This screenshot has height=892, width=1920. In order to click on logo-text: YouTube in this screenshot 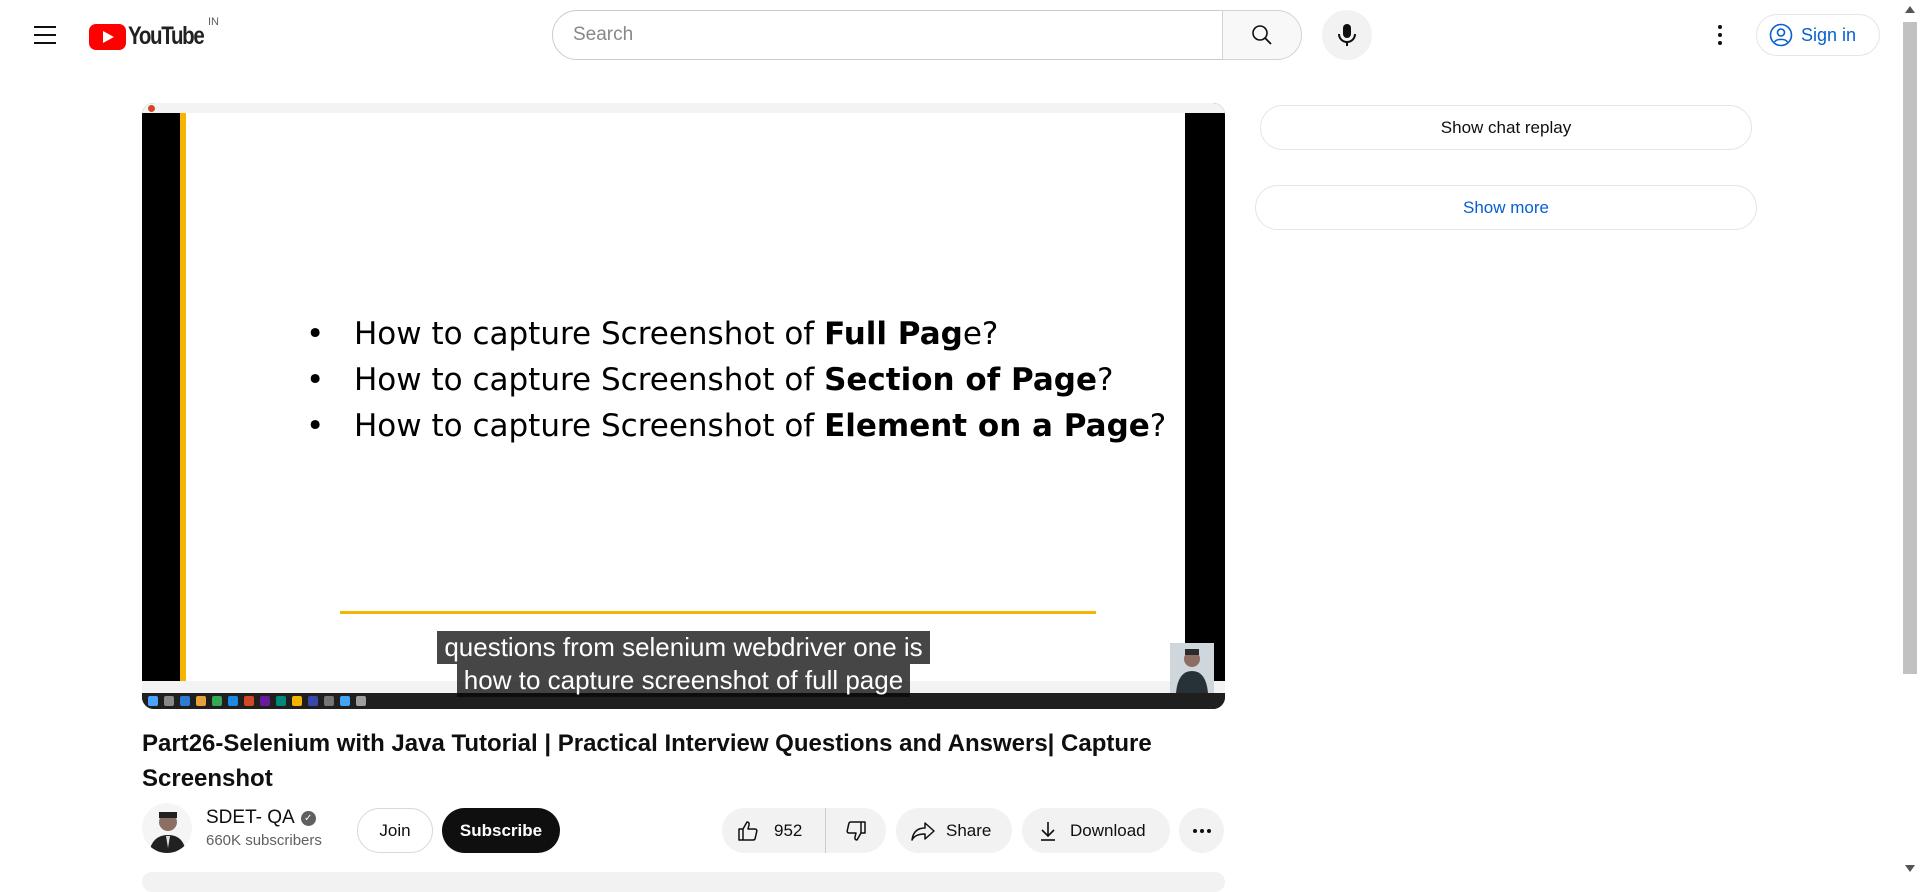, I will do `click(166, 36)`.